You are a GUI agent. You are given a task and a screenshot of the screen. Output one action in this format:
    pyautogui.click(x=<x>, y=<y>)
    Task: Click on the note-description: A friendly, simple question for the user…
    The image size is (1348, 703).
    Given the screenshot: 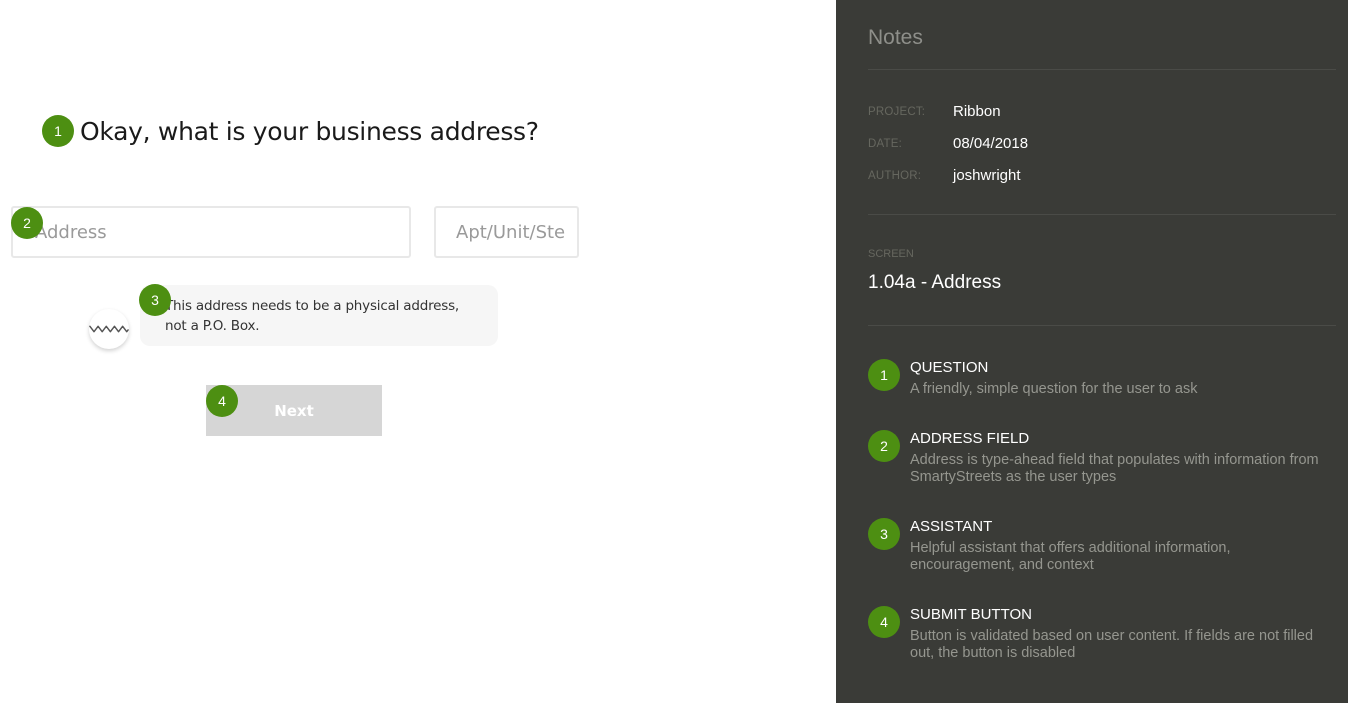 What is the action you would take?
    pyautogui.click(x=1054, y=389)
    